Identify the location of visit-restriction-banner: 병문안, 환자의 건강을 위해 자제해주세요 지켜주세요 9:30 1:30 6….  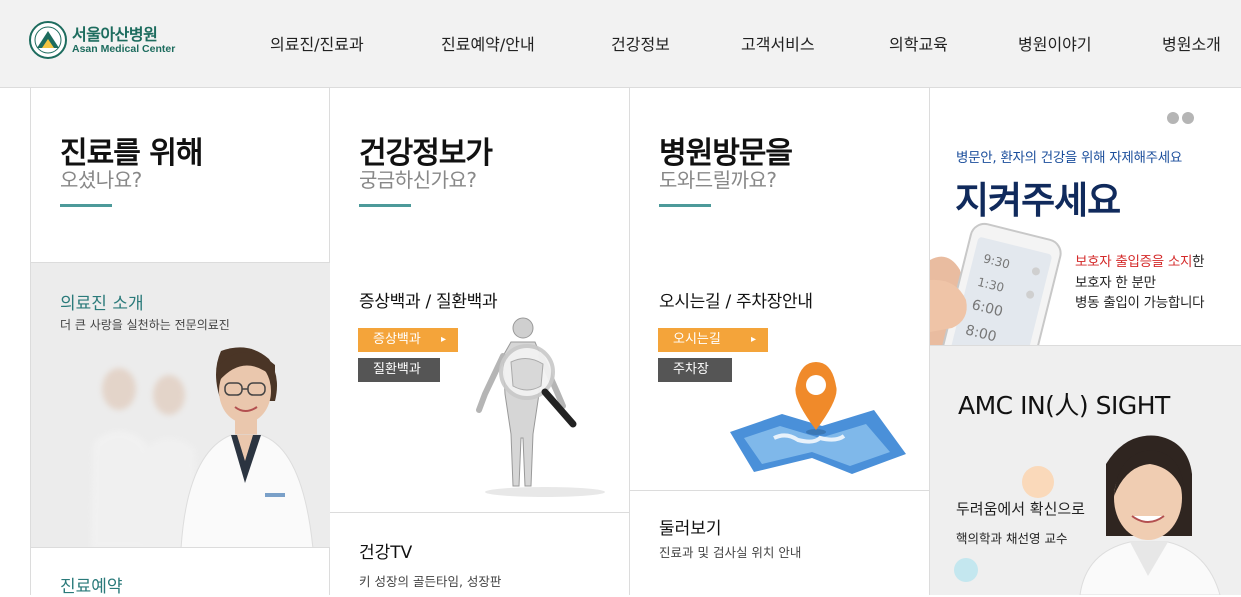
(1085, 217).